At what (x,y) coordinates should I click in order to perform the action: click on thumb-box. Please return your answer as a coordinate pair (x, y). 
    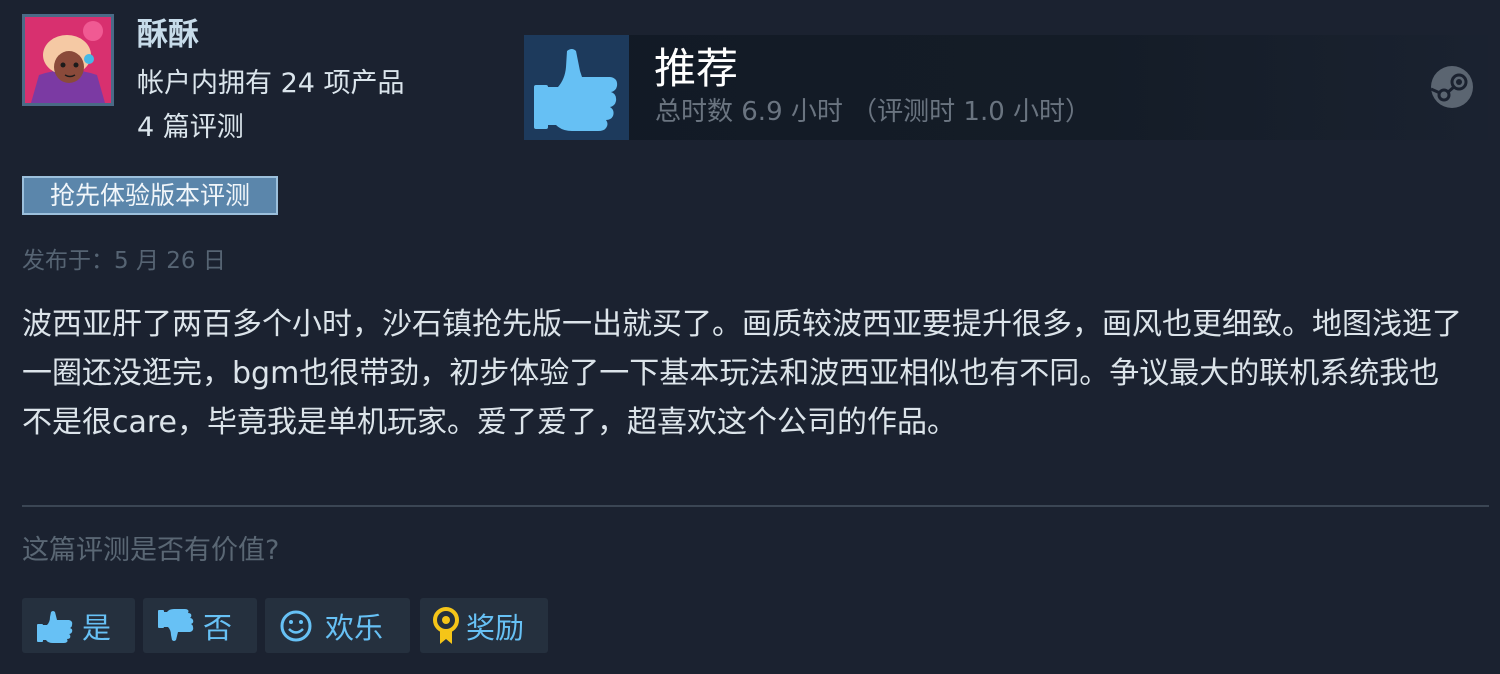
    Looking at the image, I should click on (576, 87).